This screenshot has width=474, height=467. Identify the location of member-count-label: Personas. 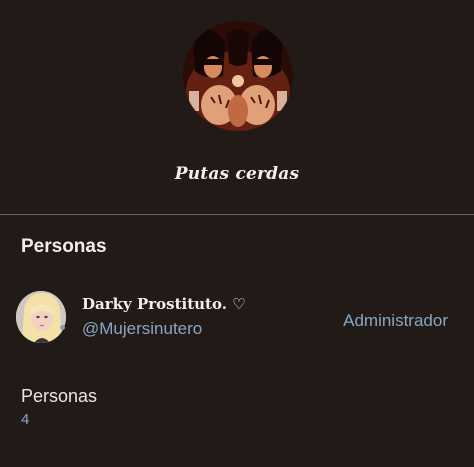
(59, 396).